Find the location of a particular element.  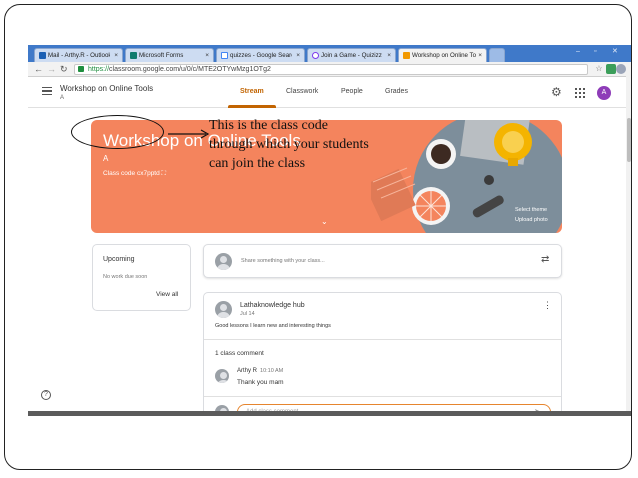

extension-icon is located at coordinates (611, 69).